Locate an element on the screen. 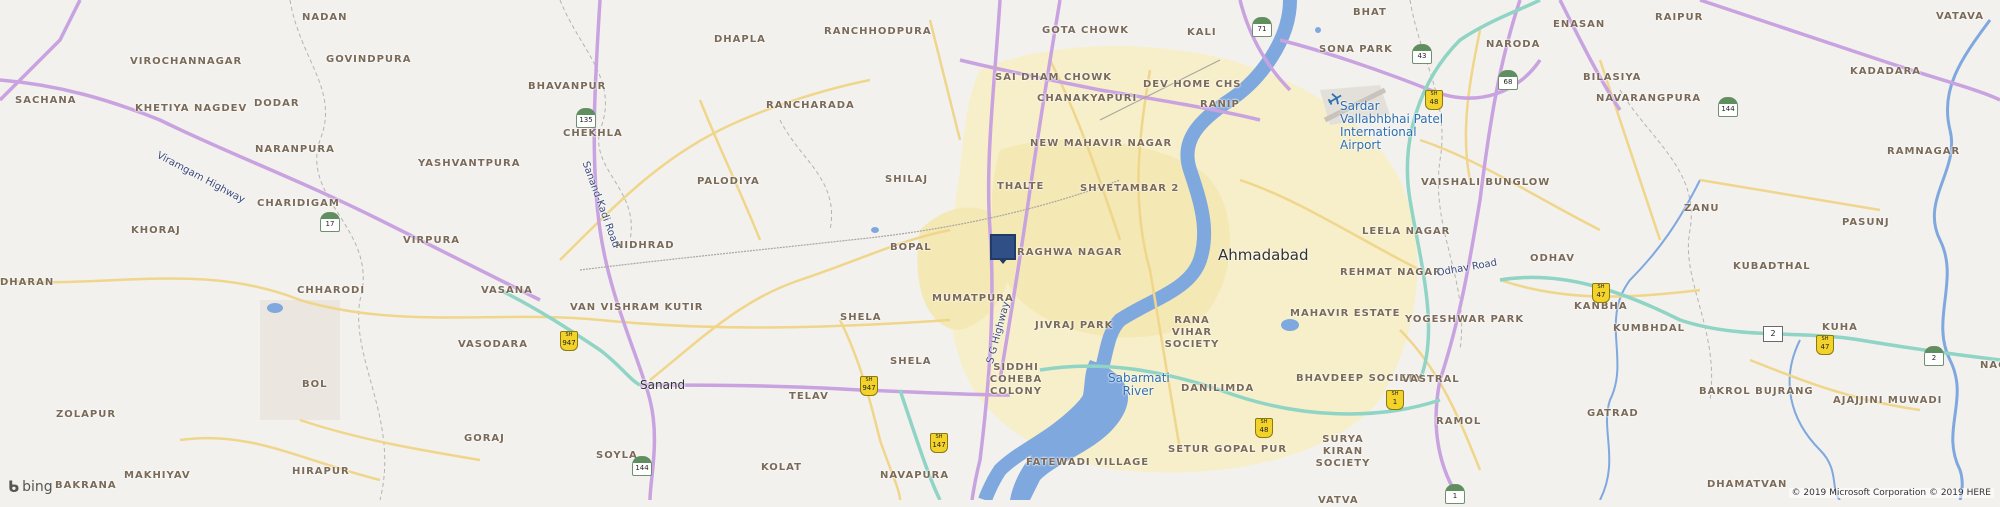  place-label: DEV HOME CHS is located at coordinates (1192, 84).